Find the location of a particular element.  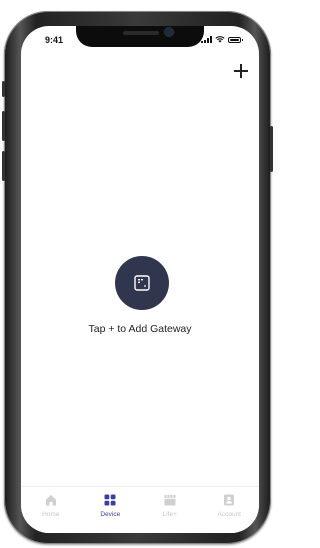

tab-account: Account is located at coordinates (230, 510).